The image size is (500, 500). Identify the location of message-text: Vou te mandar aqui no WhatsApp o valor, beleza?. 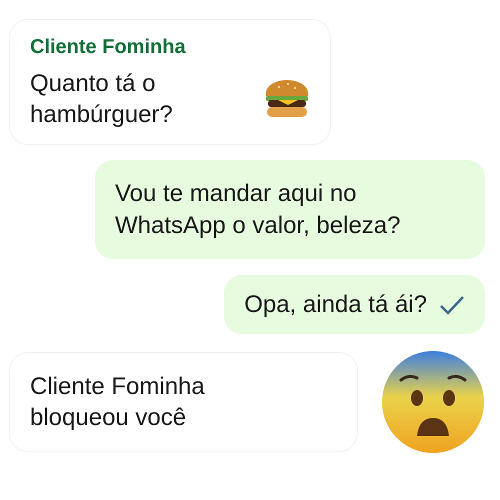
(258, 210).